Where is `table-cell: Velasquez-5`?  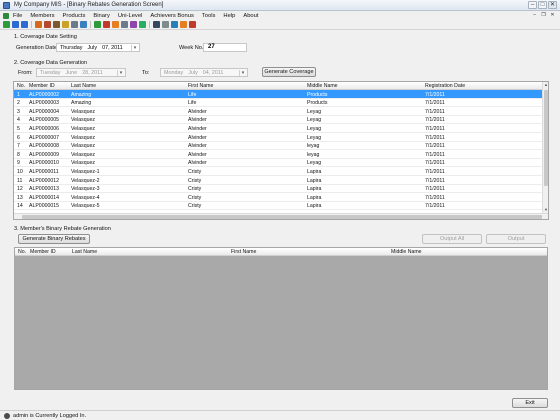
table-cell: Velasquez-5 is located at coordinates (85, 206).